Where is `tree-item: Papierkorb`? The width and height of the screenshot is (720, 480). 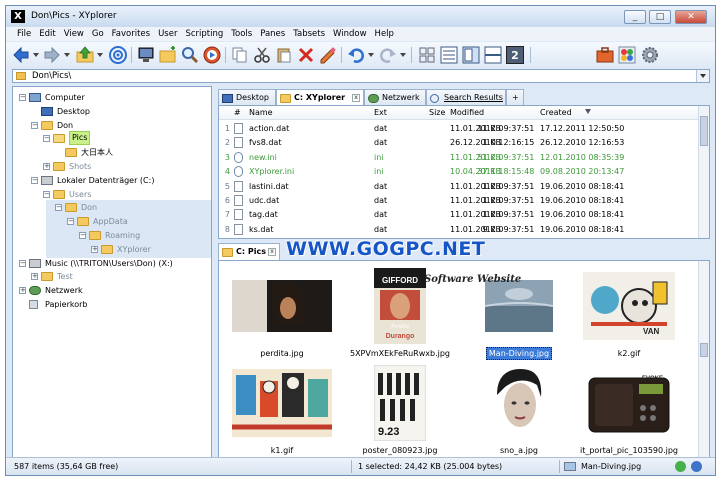 tree-item: Papierkorb is located at coordinates (111, 304).